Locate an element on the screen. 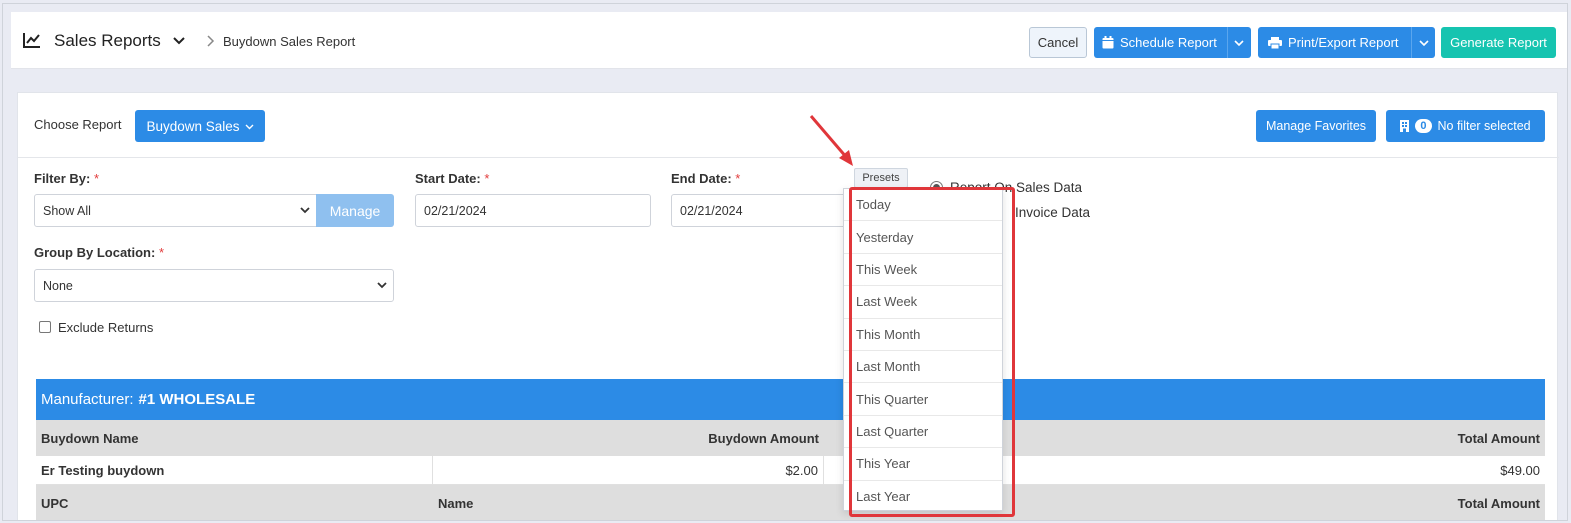 The width and height of the screenshot is (1571, 523). building-icon is located at coordinates (1405, 126).